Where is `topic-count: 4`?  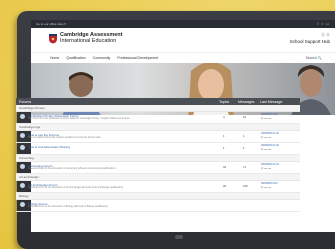
topic-count: 4 is located at coordinates (224, 117).